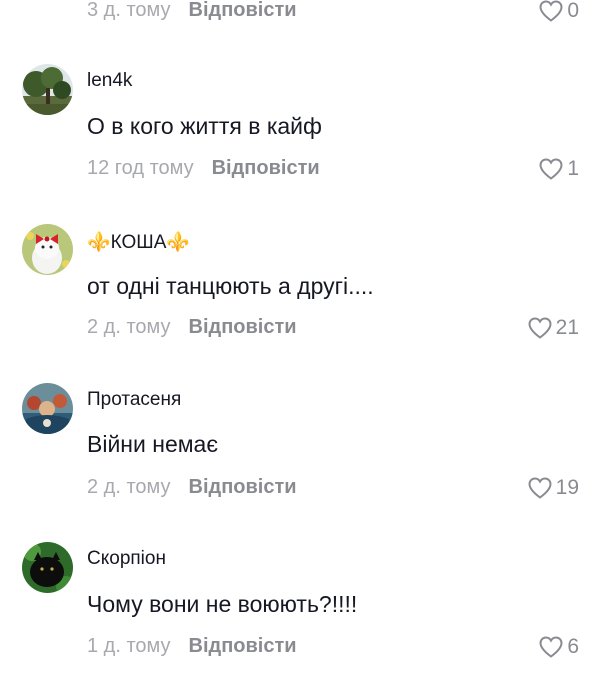  What do you see at coordinates (203, 168) in the screenshot?
I see `comment-meta: 12 год тому Відповісти` at bounding box center [203, 168].